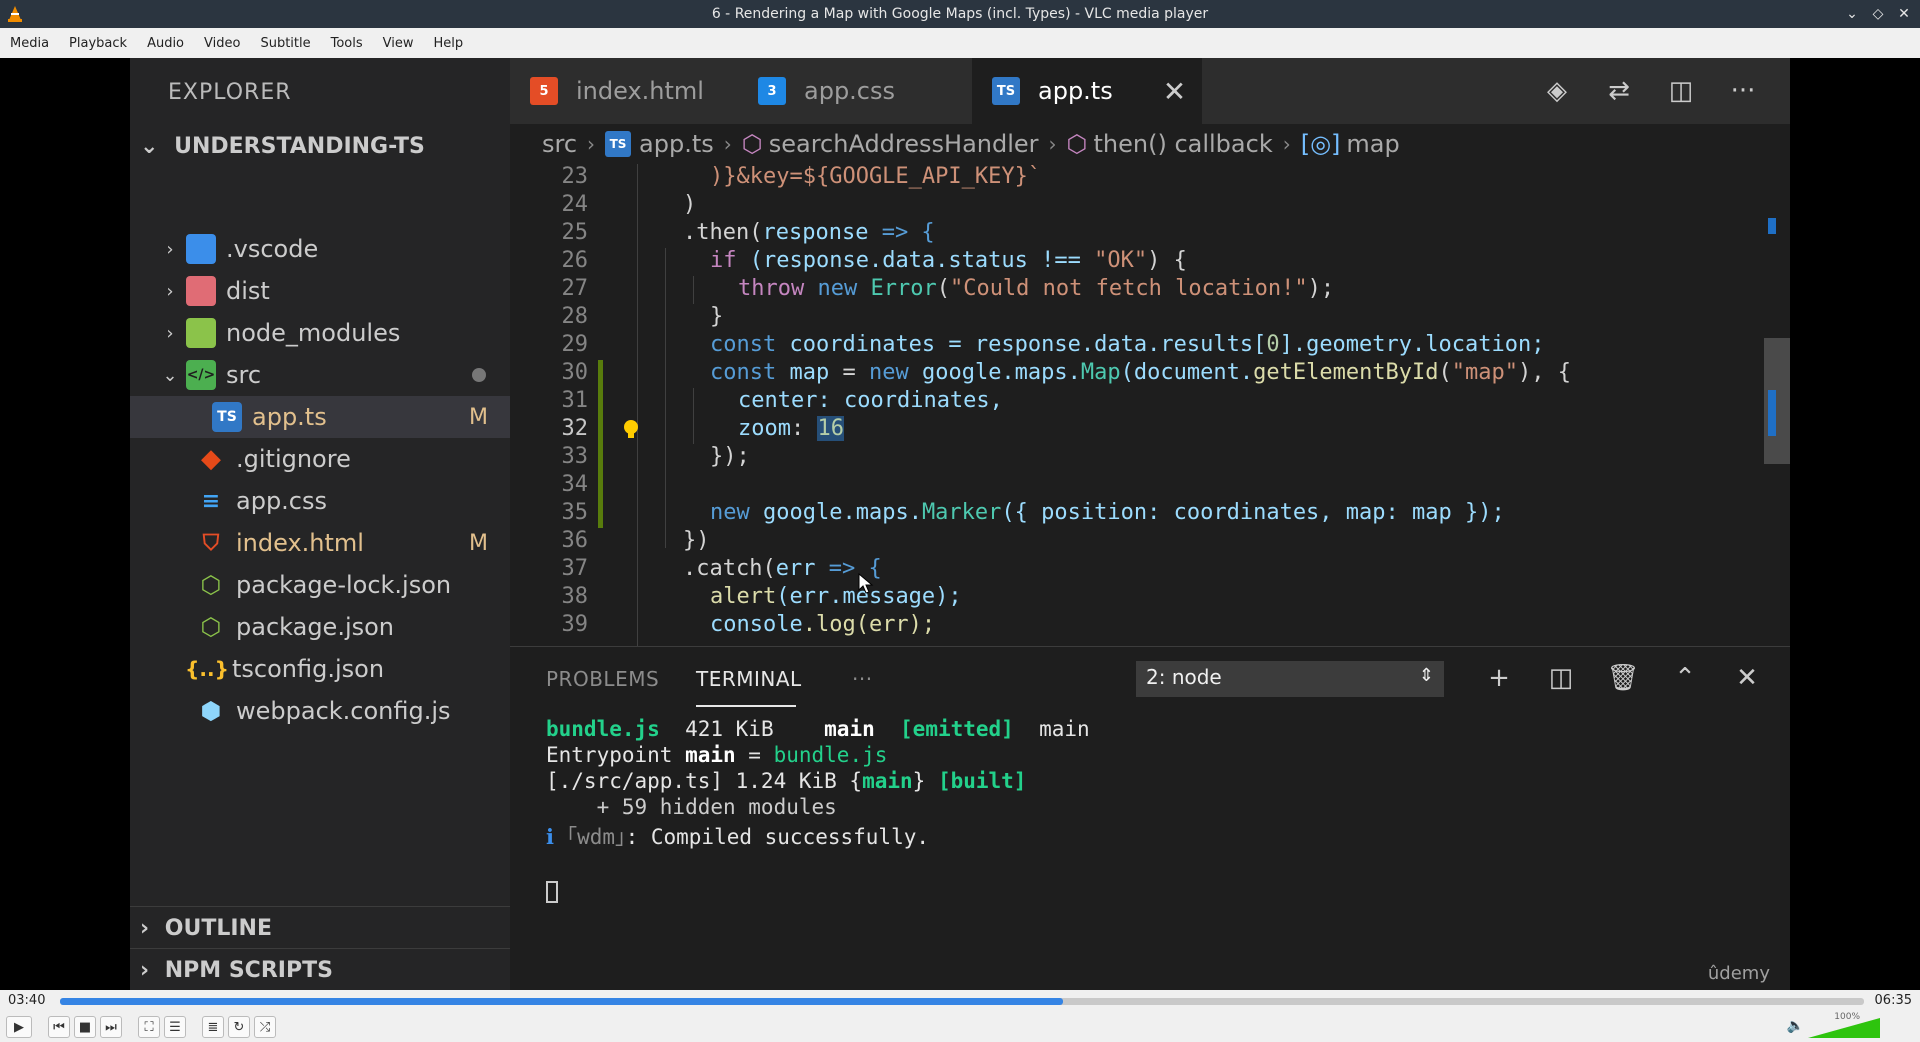 Image resolution: width=1920 pixels, height=1042 pixels. Describe the element at coordinates (111, 1027) in the screenshot. I see `next-icon: ⏭` at that location.